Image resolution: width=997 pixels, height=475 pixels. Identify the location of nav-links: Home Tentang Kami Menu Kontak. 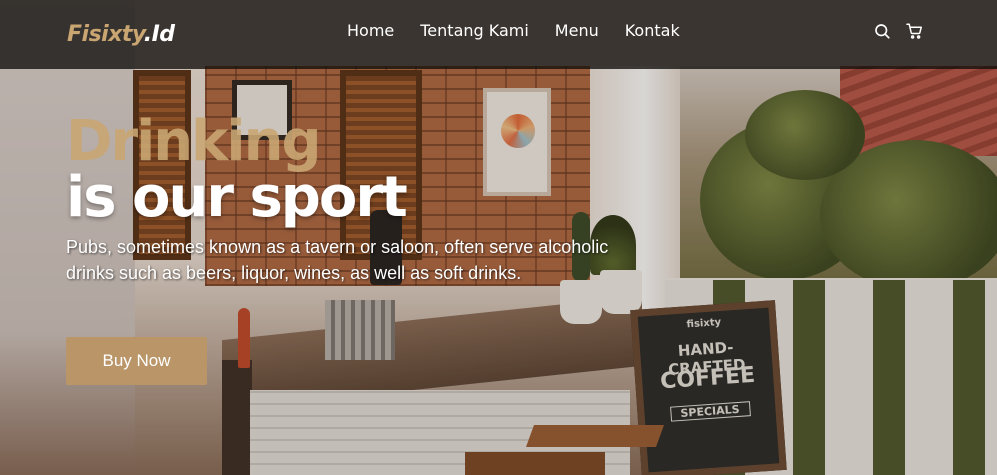
(513, 30).